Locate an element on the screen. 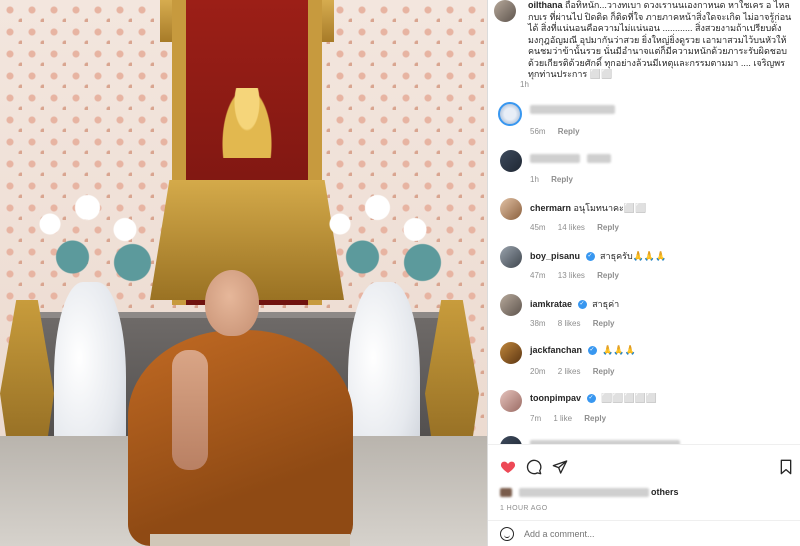  comment-time: 56m is located at coordinates (538, 131).